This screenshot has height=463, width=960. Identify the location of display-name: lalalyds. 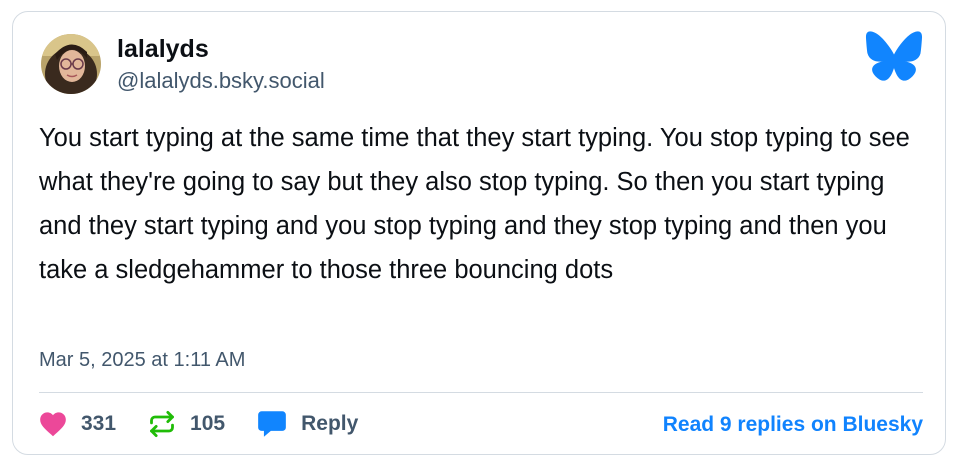
(163, 49).